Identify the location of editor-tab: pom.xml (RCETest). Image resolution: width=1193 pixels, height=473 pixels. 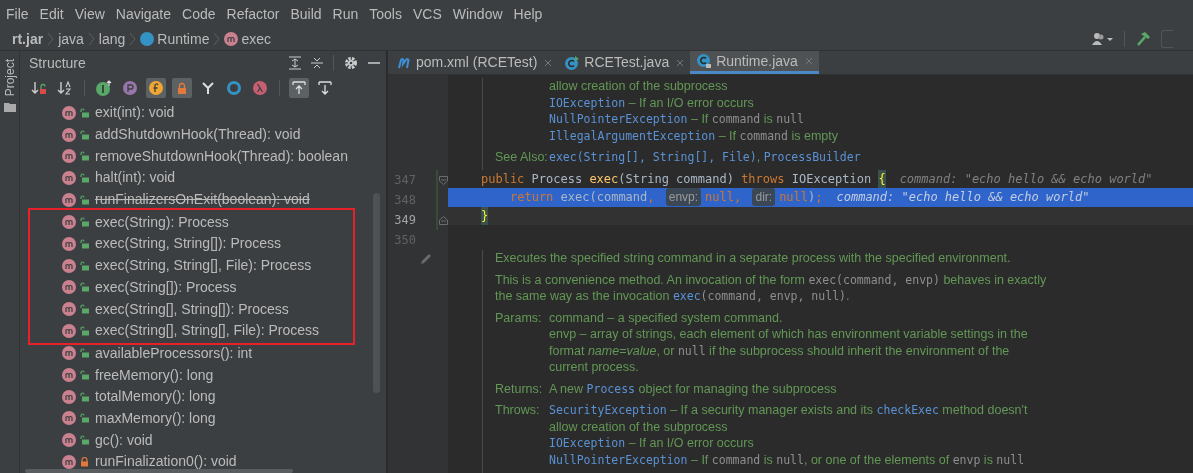
(475, 62).